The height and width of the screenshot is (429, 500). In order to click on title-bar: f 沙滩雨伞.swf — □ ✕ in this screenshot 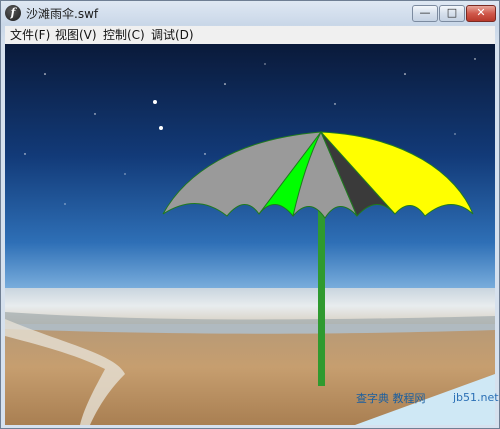, I will do `click(250, 13)`.